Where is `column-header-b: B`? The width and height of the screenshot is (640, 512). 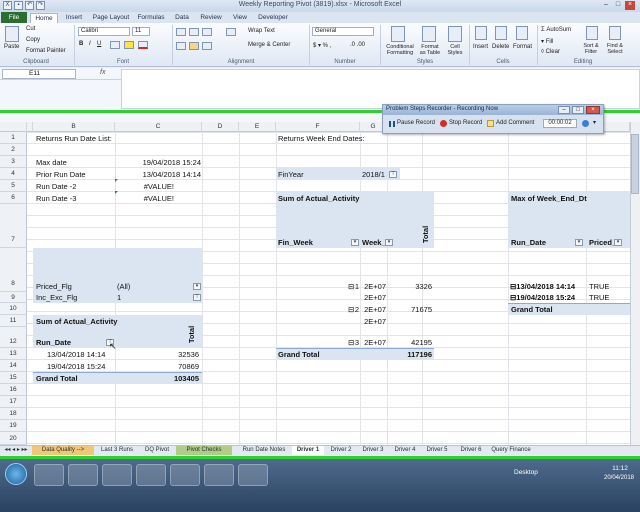 column-header-b: B is located at coordinates (74, 127).